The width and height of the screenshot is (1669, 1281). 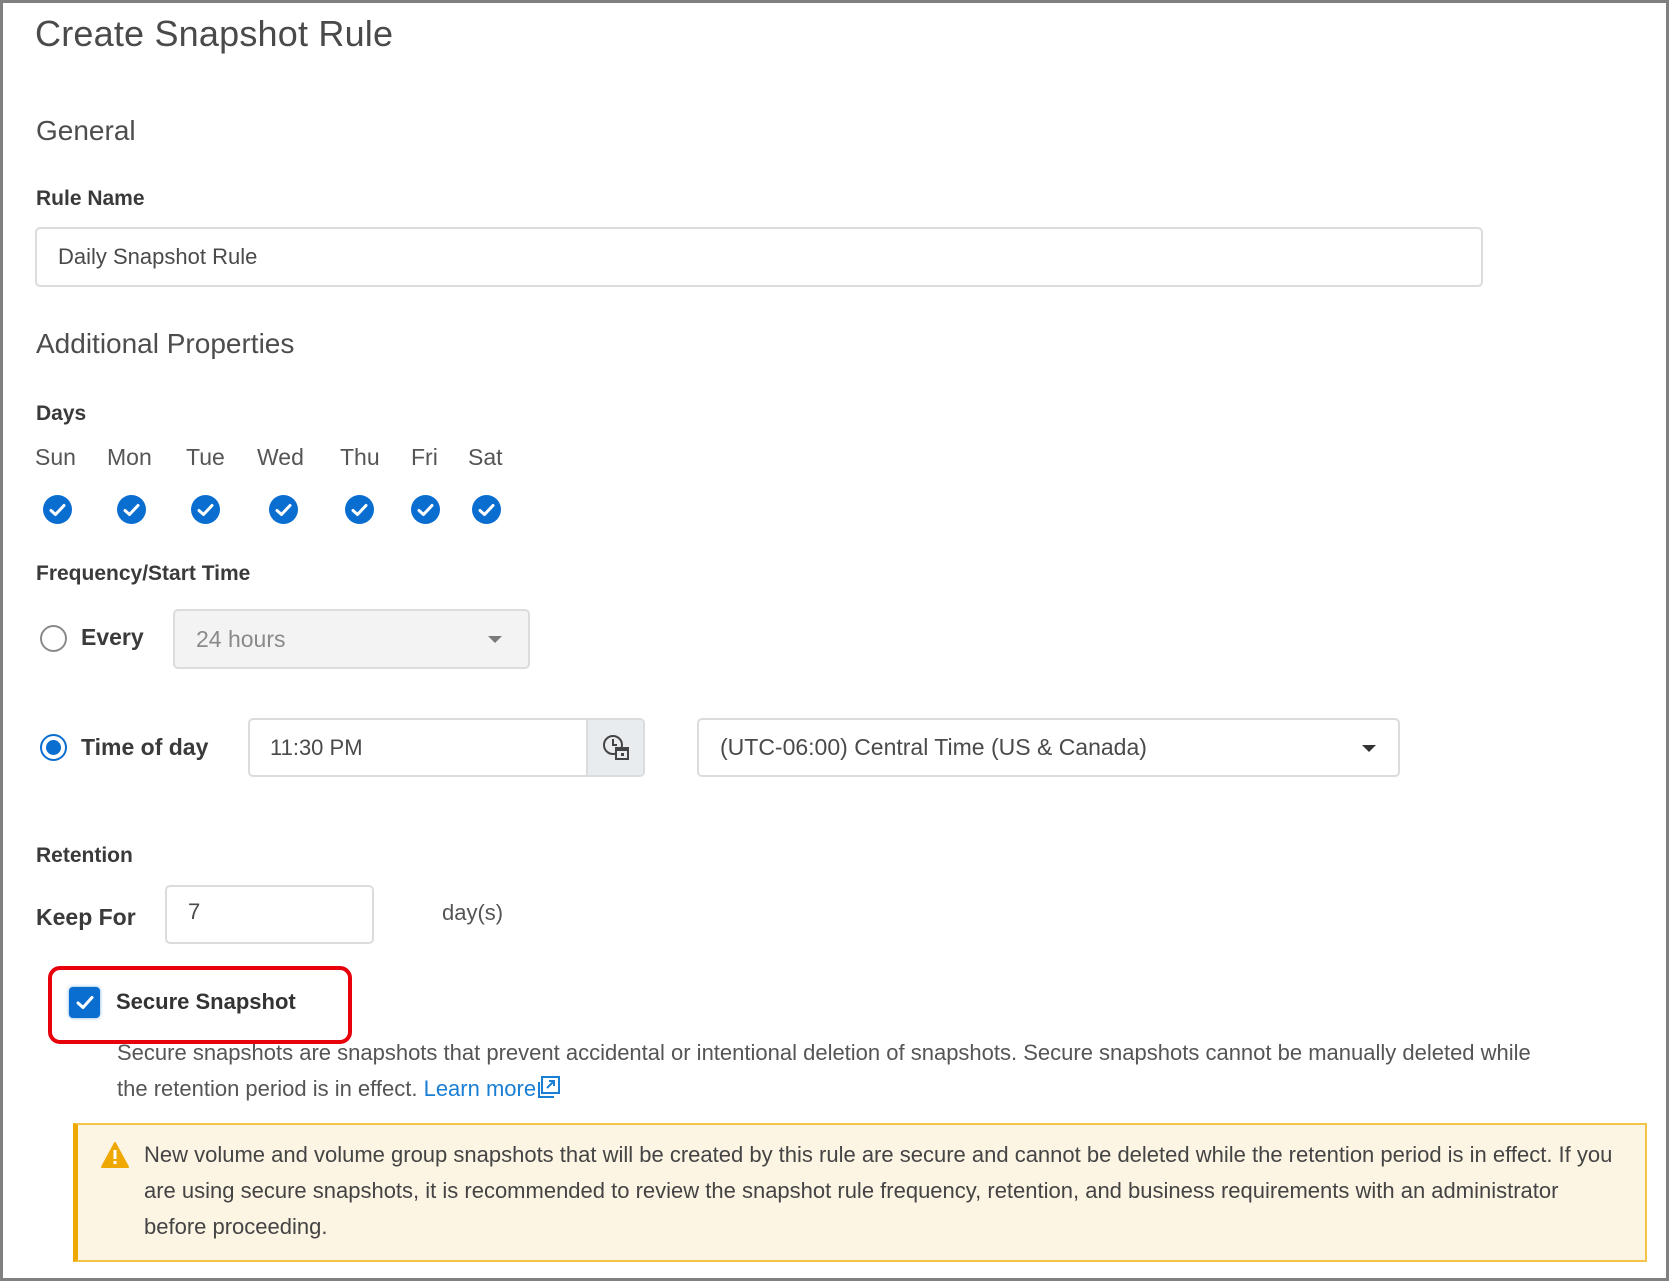 What do you see at coordinates (115, 1155) in the screenshot?
I see `warning-triangle-icon` at bounding box center [115, 1155].